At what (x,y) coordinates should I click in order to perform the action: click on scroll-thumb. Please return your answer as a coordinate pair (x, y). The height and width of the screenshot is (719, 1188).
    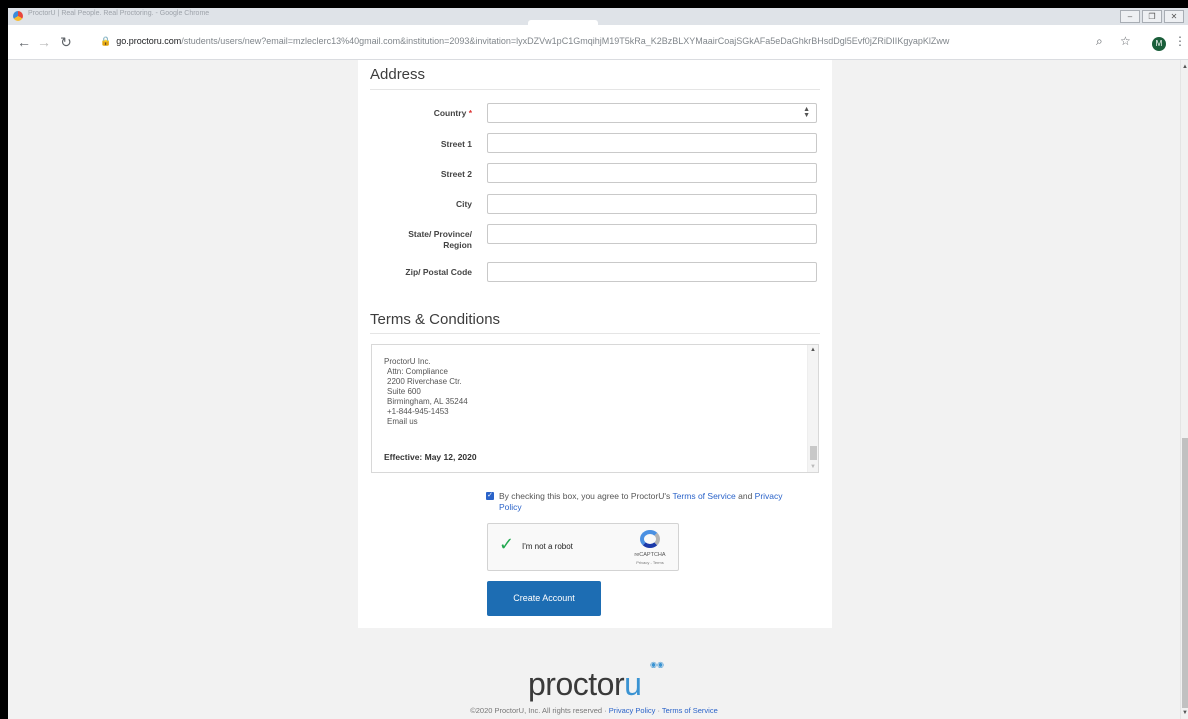
    Looking at the image, I should click on (813, 453).